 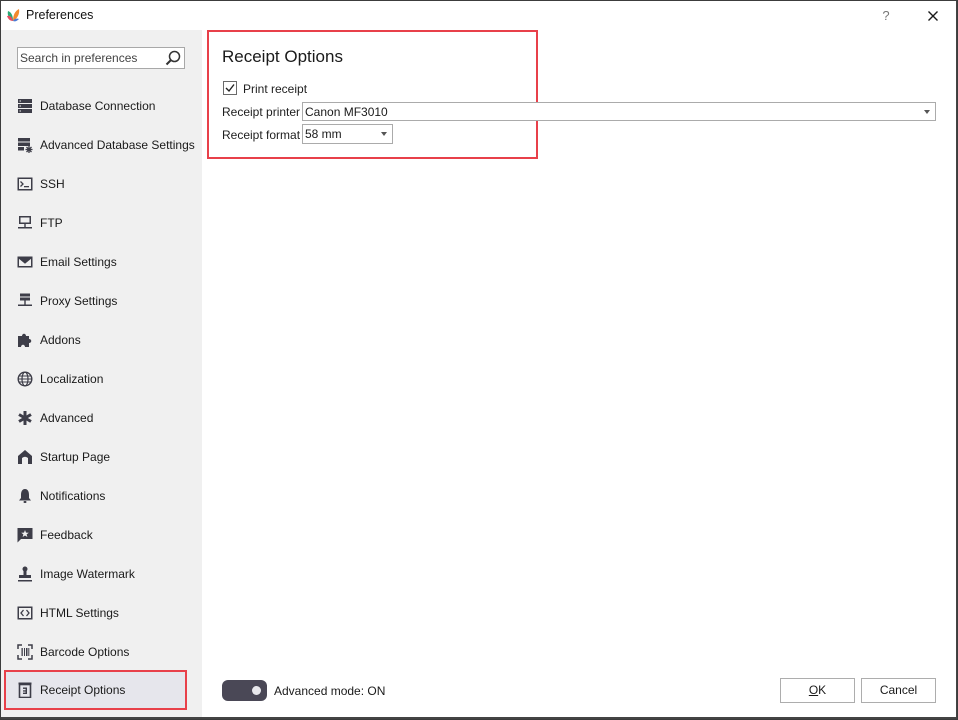 I want to click on ok-button: OK, so click(x=817, y=690).